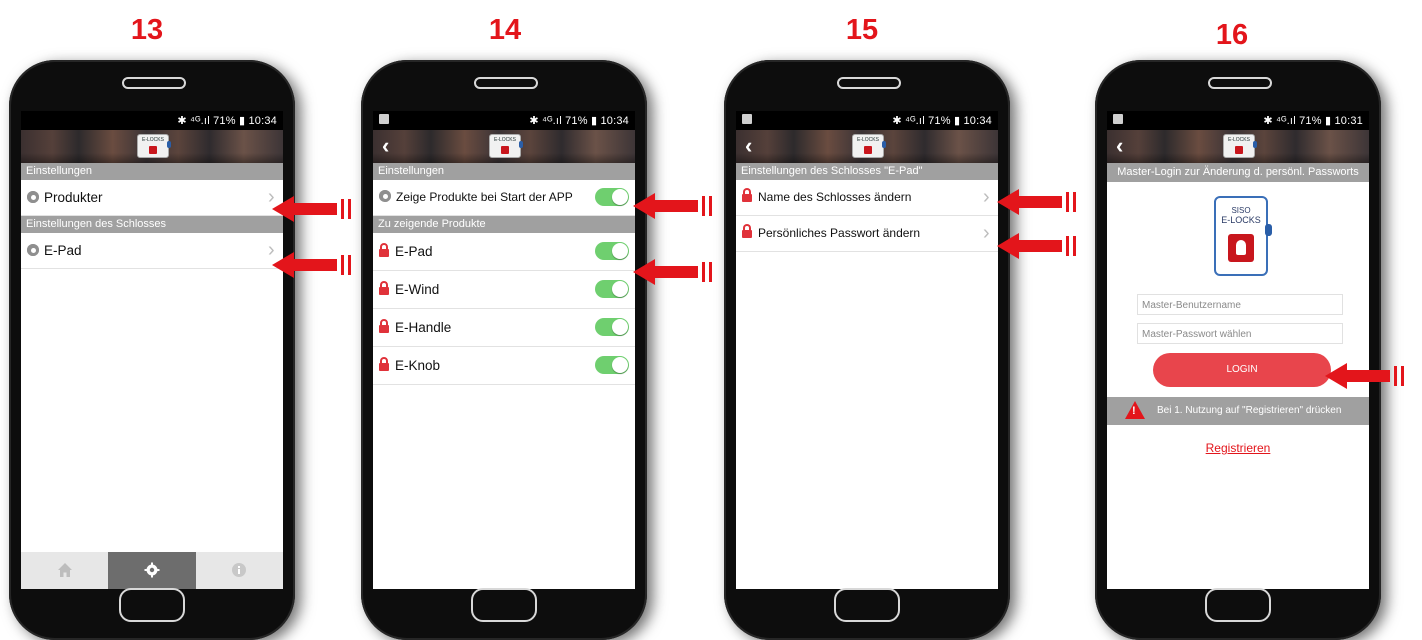 The height and width of the screenshot is (640, 1422). Describe the element at coordinates (504, 198) in the screenshot. I see `settings-item-show-products: Zeige Produkte bei Start der APP` at that location.